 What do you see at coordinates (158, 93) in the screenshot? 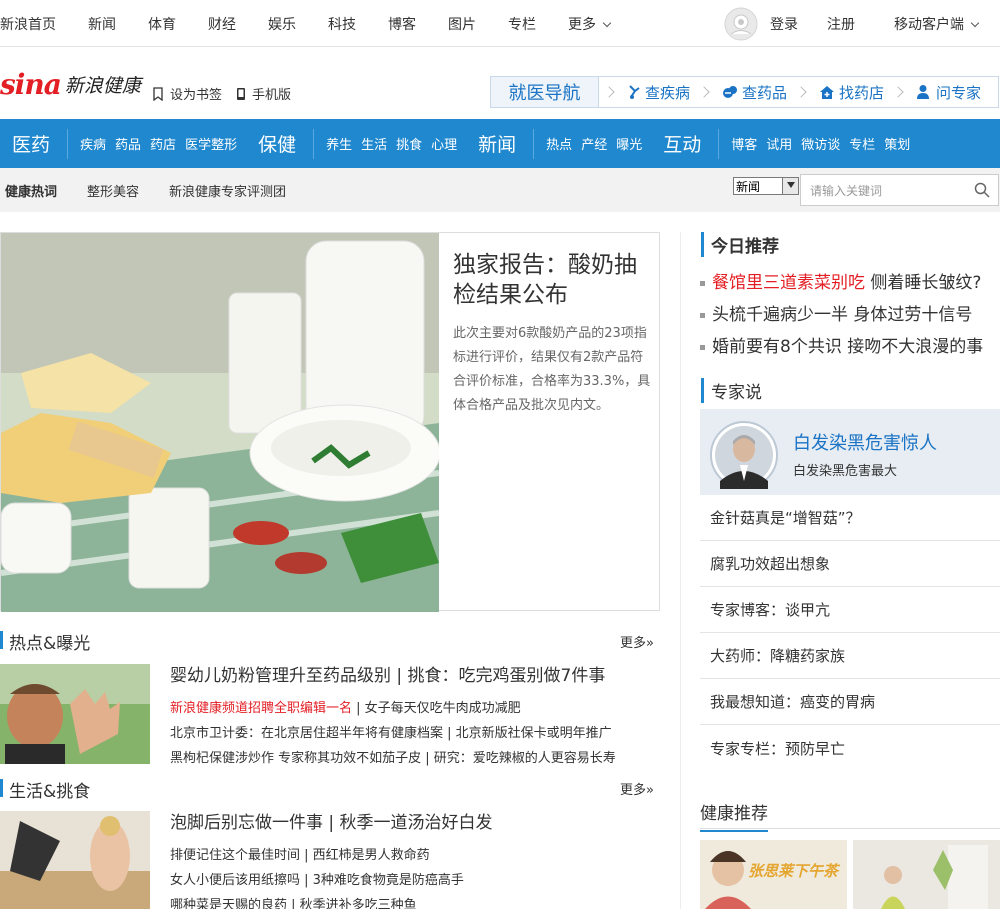
I see `bookmark-icon` at bounding box center [158, 93].